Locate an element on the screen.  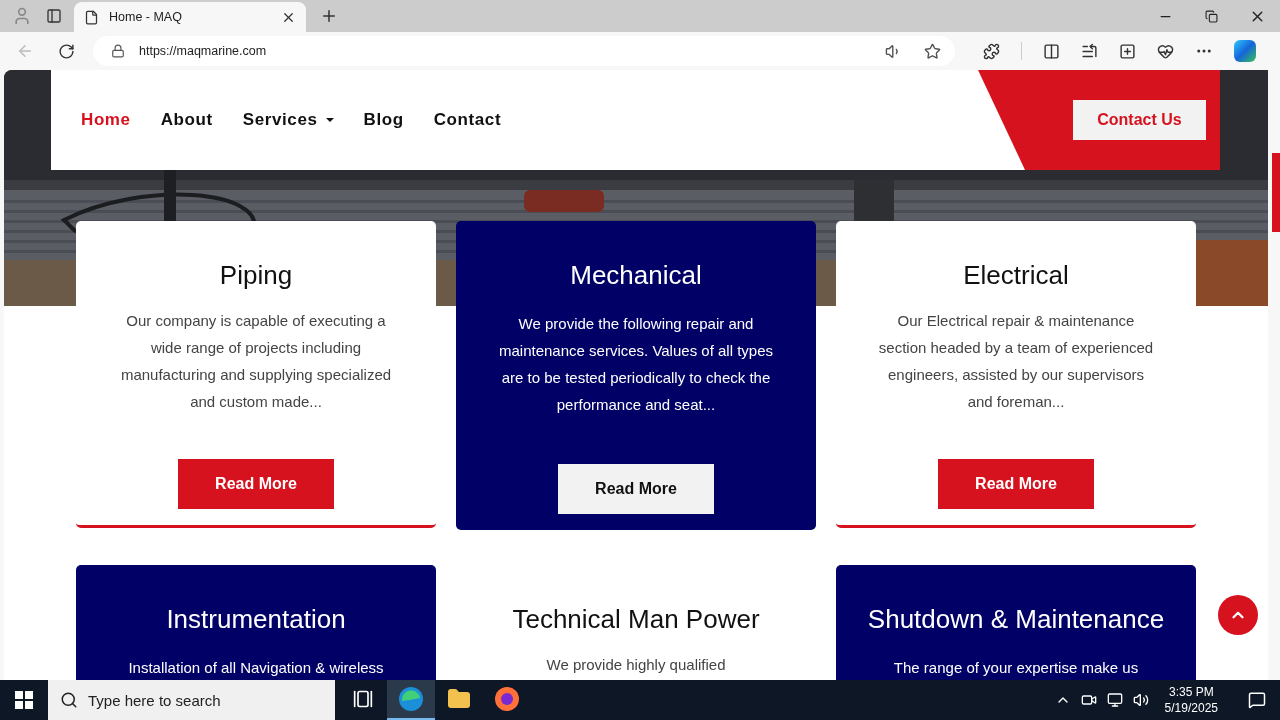
tab-title: Home - MAQ is located at coordinates (146, 17).